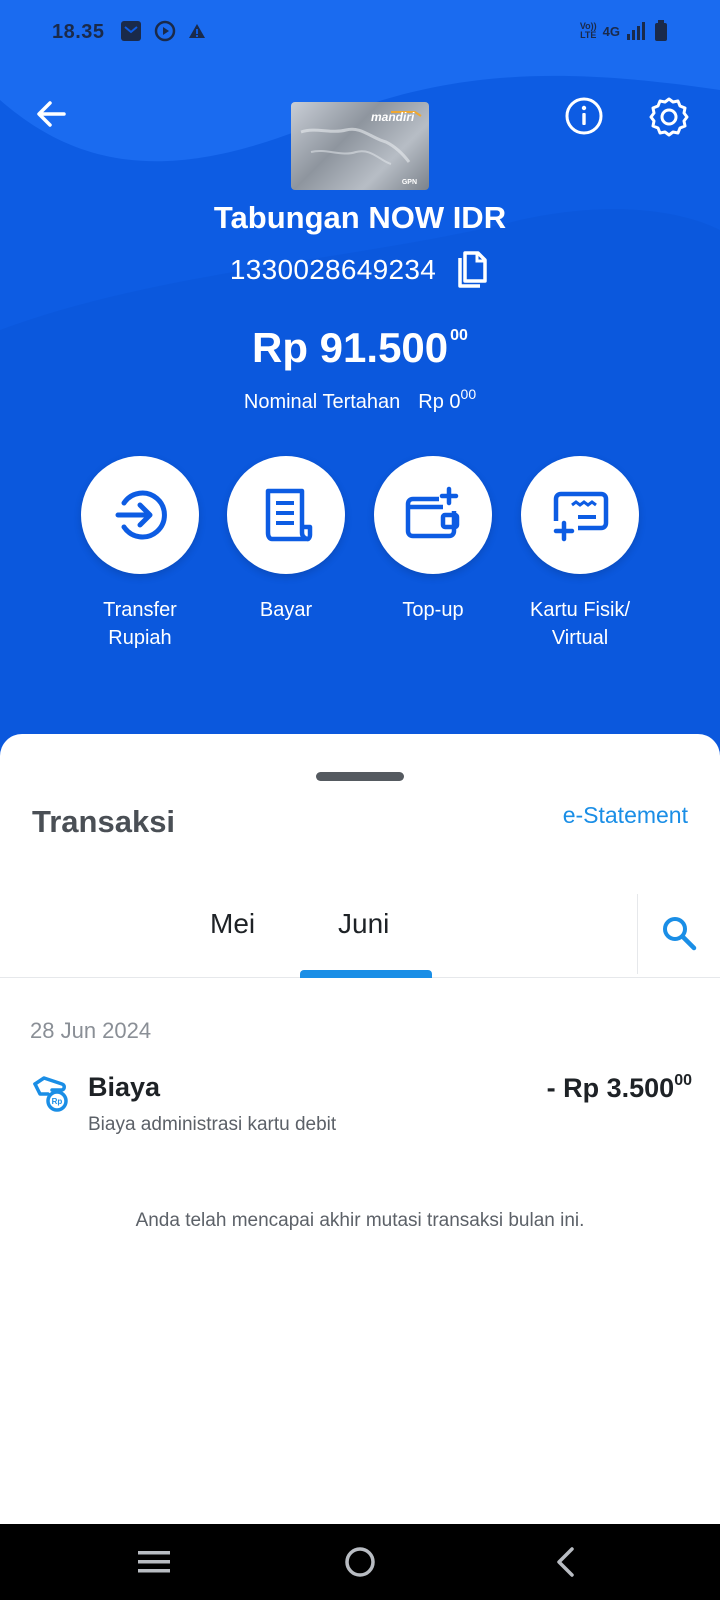 This screenshot has width=720, height=1600. What do you see at coordinates (50, 1094) in the screenshot?
I see `fee-icon: Rp` at bounding box center [50, 1094].